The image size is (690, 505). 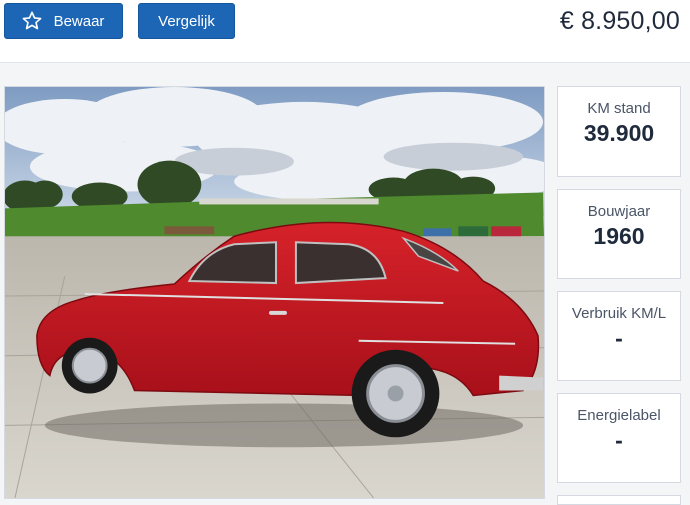 What do you see at coordinates (79, 21) in the screenshot?
I see `save-button-label: Bewaar` at bounding box center [79, 21].